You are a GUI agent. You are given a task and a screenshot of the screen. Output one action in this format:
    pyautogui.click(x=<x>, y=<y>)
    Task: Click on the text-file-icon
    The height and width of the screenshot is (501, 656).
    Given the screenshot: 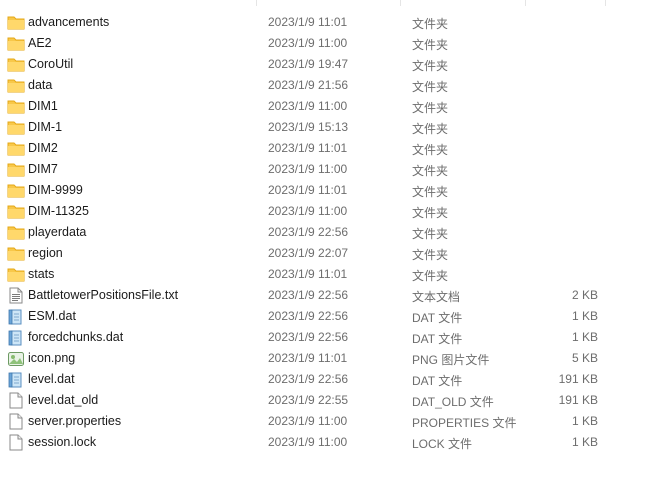 What is the action you would take?
    pyautogui.click(x=16, y=295)
    